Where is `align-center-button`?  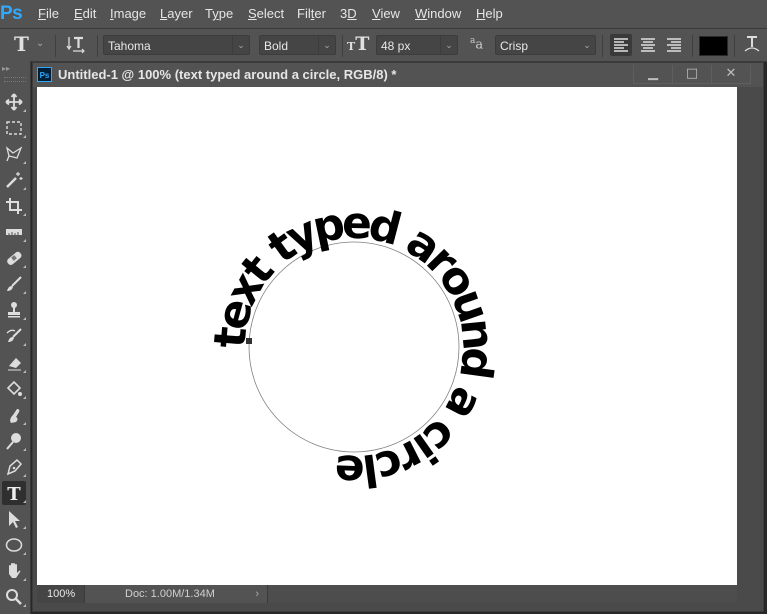
align-center-button is located at coordinates (648, 45).